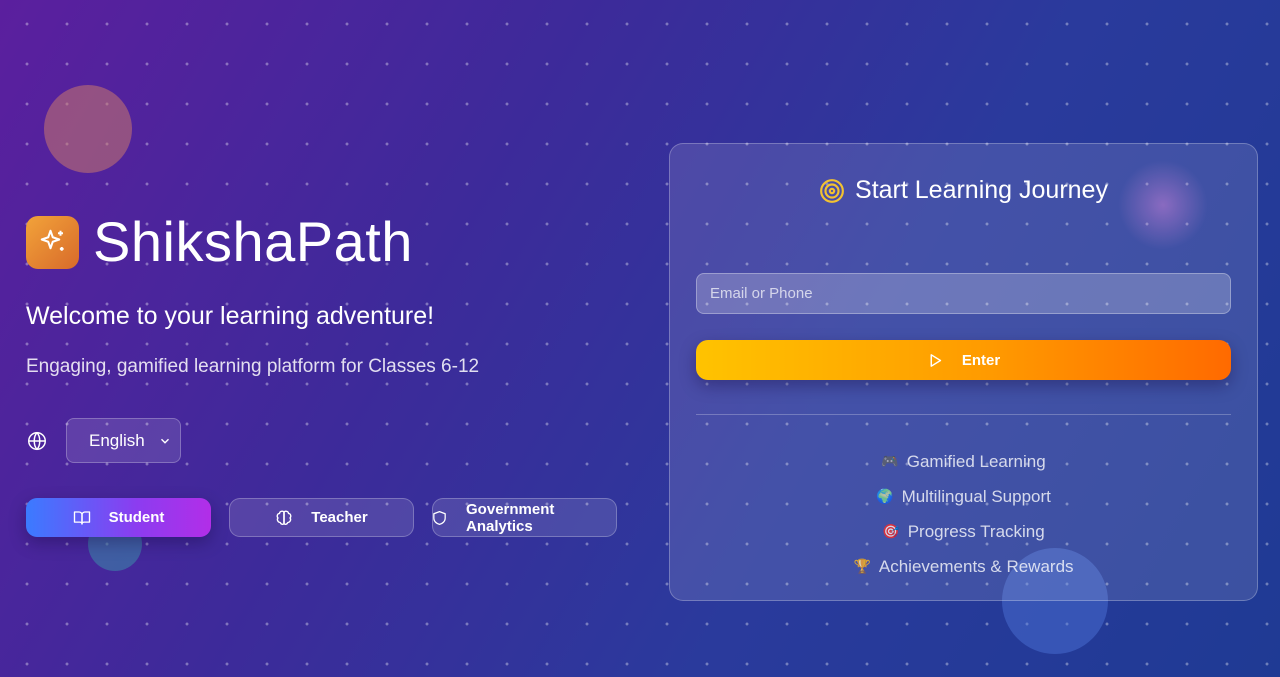  What do you see at coordinates (976, 496) in the screenshot?
I see `feature-label: Multilingual Support` at bounding box center [976, 496].